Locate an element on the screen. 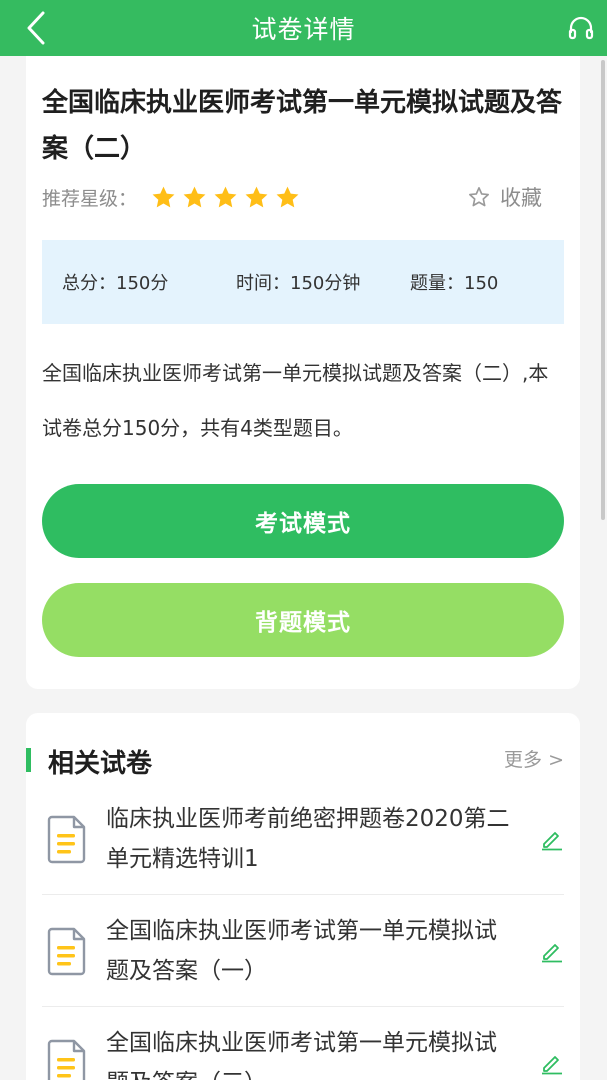 The height and width of the screenshot is (1080, 607). headset-button is located at coordinates (581, 28).